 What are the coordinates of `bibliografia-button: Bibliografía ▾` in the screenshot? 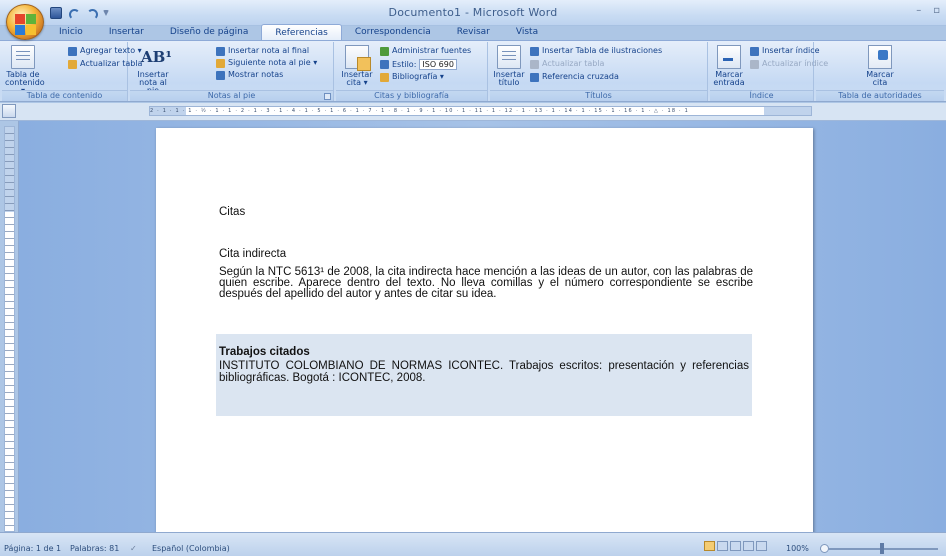 It's located at (412, 77).